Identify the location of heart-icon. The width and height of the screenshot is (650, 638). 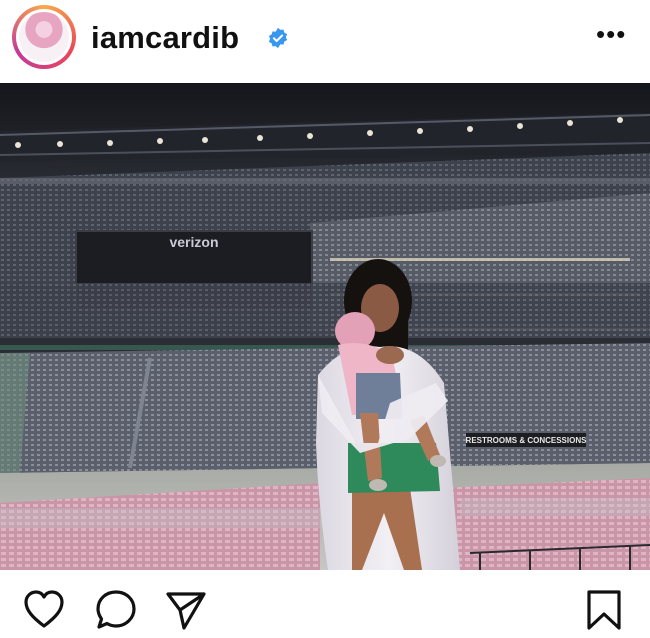
(44, 610).